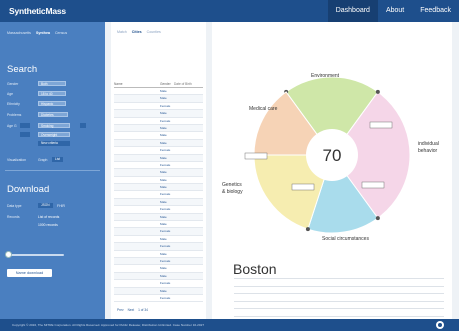 This screenshot has width=459, height=331. Describe the element at coordinates (137, 84) in the screenshot. I see `col-name: Name` at that location.